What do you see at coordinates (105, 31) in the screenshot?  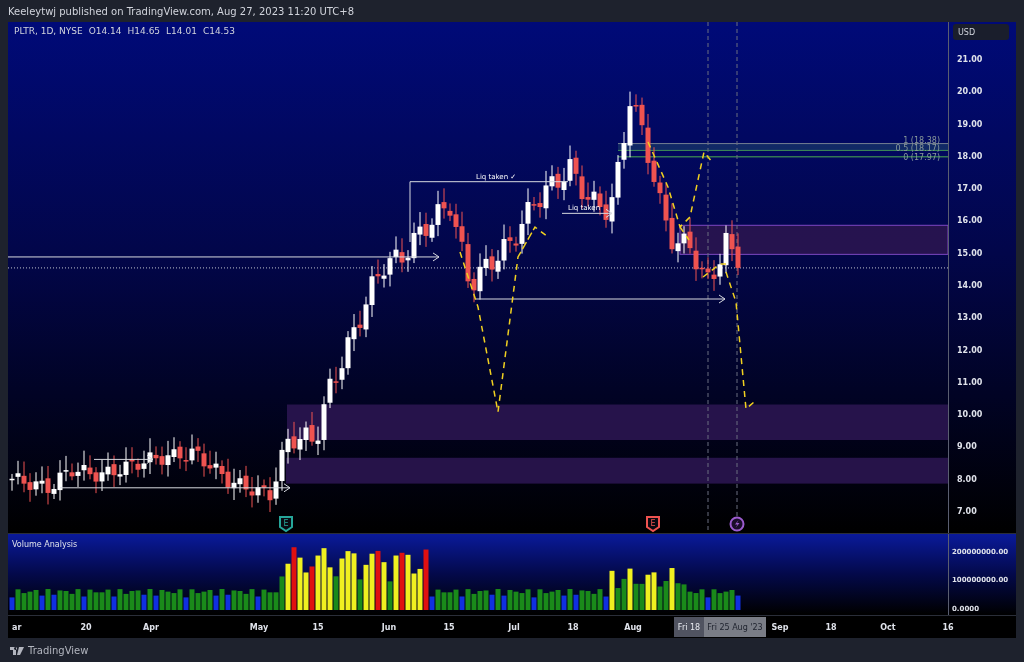 I see `ohlc-value: O14.14` at bounding box center [105, 31].